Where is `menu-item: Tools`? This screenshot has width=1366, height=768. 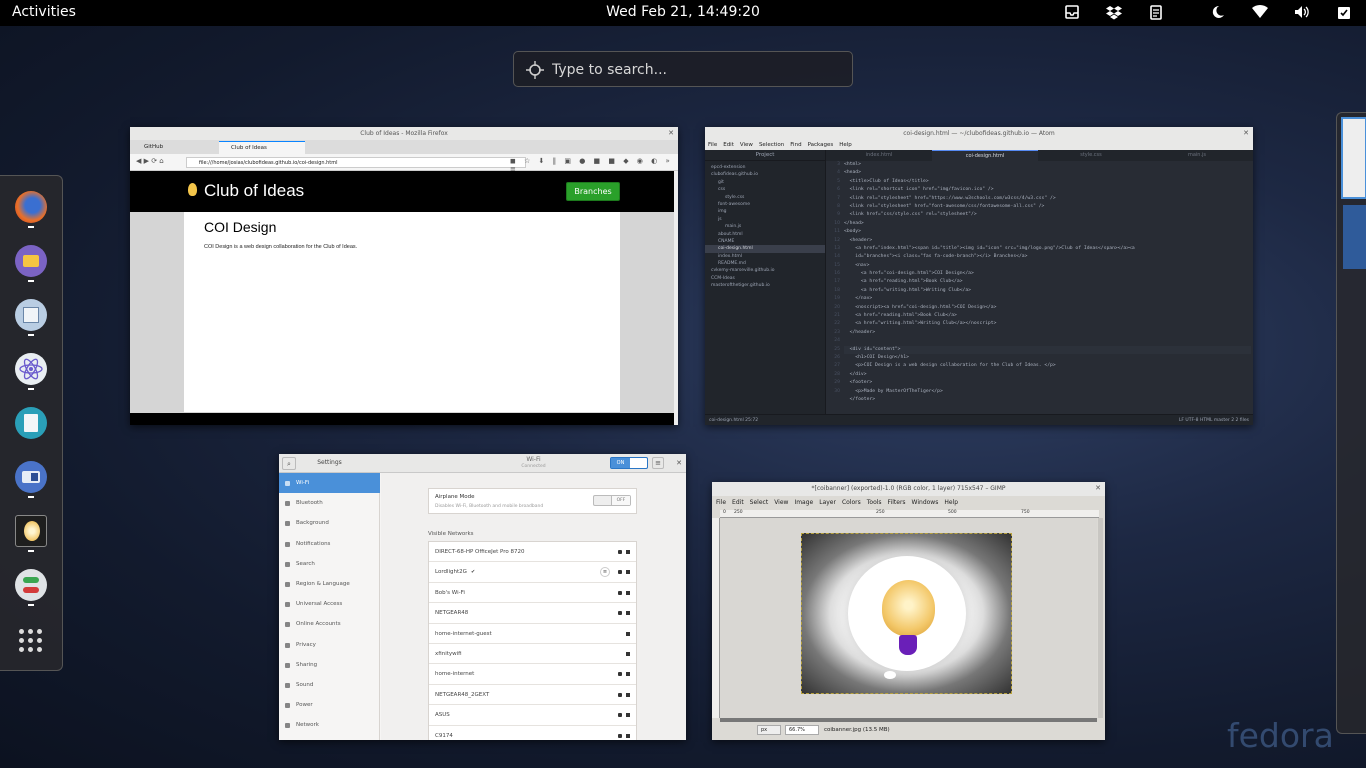 menu-item: Tools is located at coordinates (874, 502).